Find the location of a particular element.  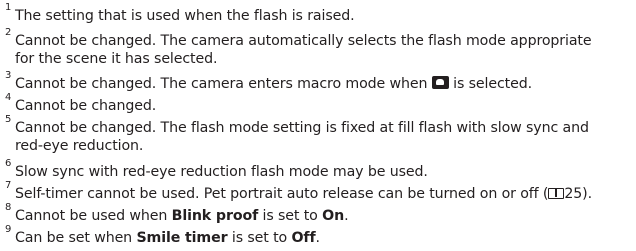

footnote-text-continued: for the scene it has selected. is located at coordinates (116, 59).